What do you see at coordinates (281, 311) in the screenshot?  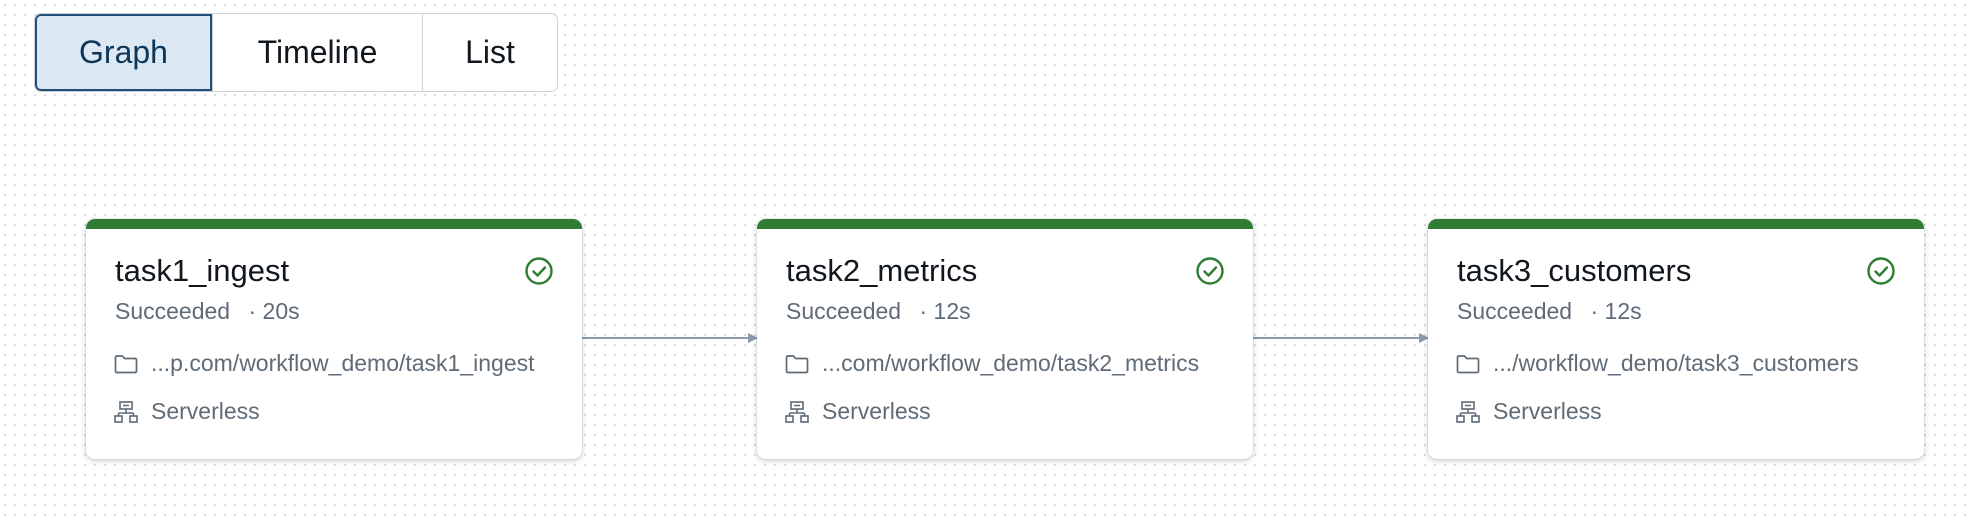 I see `task-duration: 20s` at bounding box center [281, 311].